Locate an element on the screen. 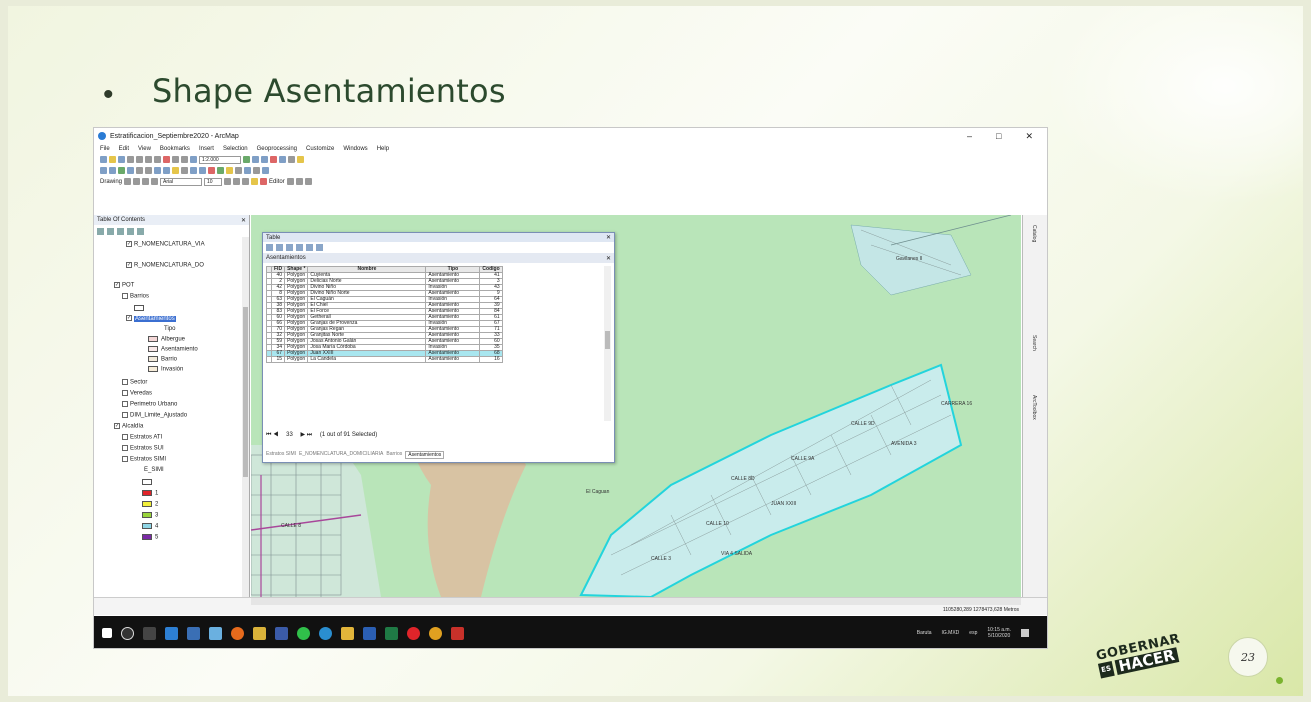 The height and width of the screenshot is (702, 1311). menu-windows: Windows is located at coordinates (355, 149).